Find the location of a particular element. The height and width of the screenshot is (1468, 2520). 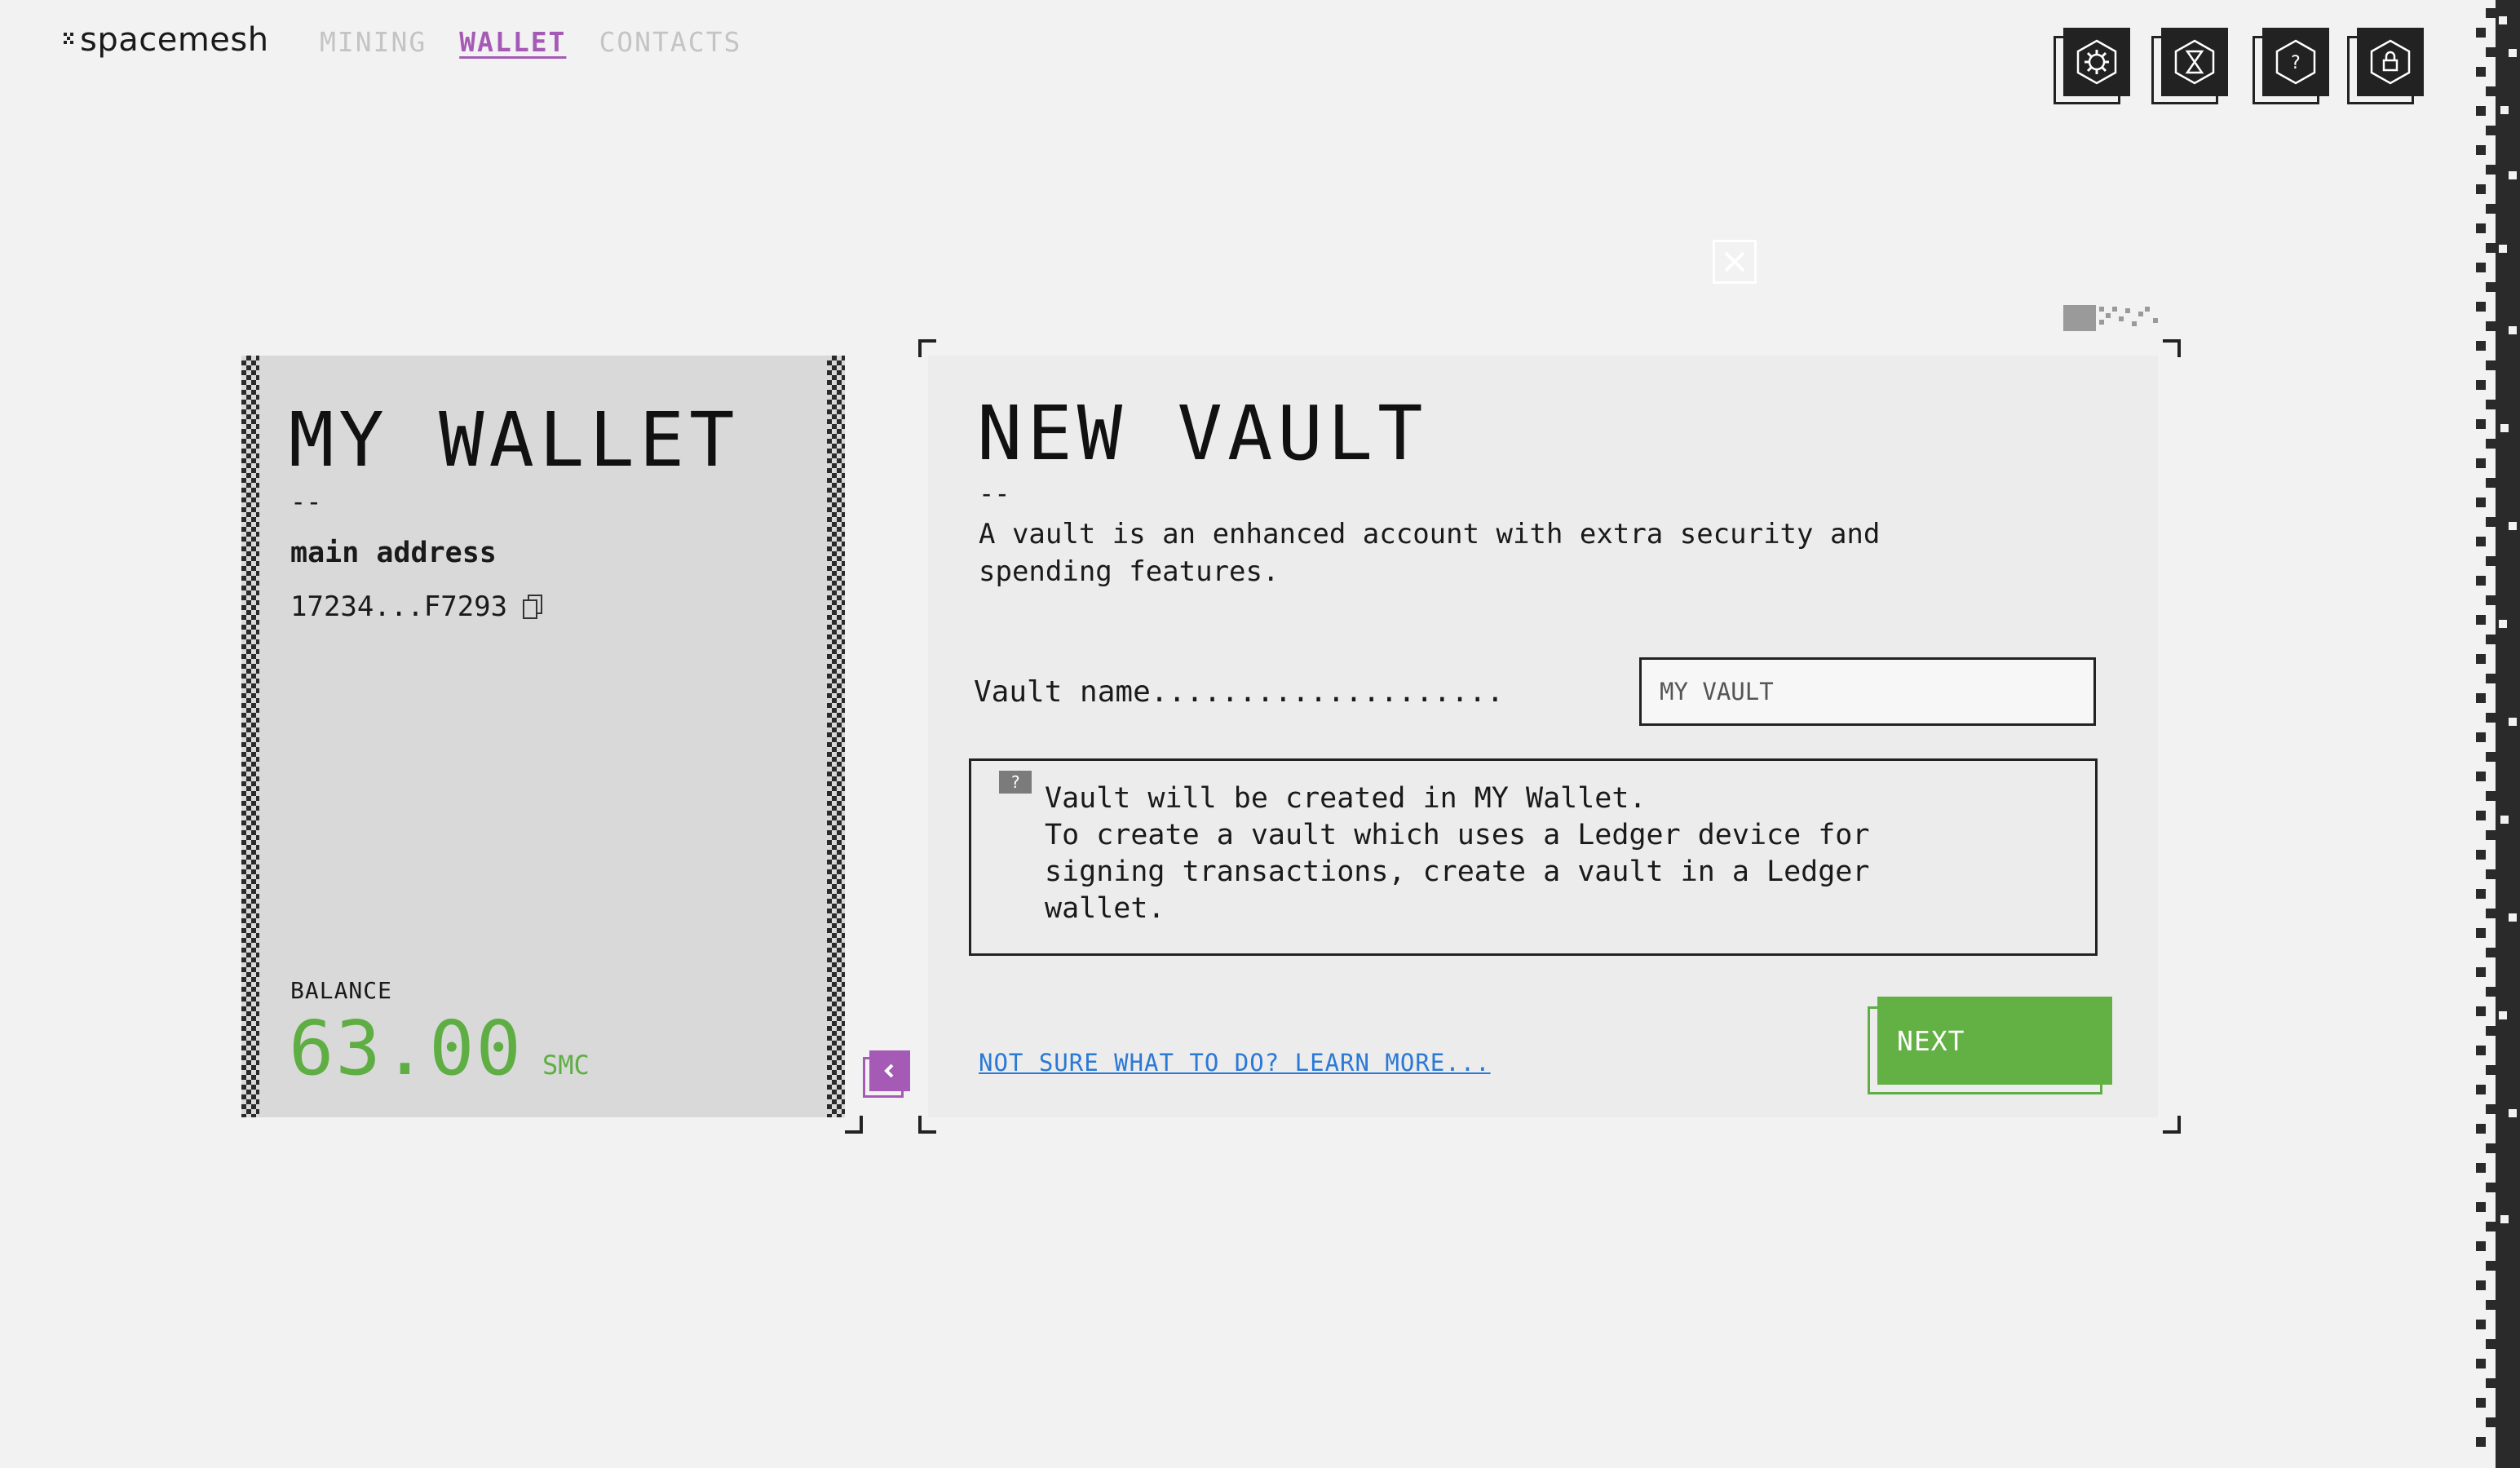

vault-name-input is located at coordinates (1867, 691).